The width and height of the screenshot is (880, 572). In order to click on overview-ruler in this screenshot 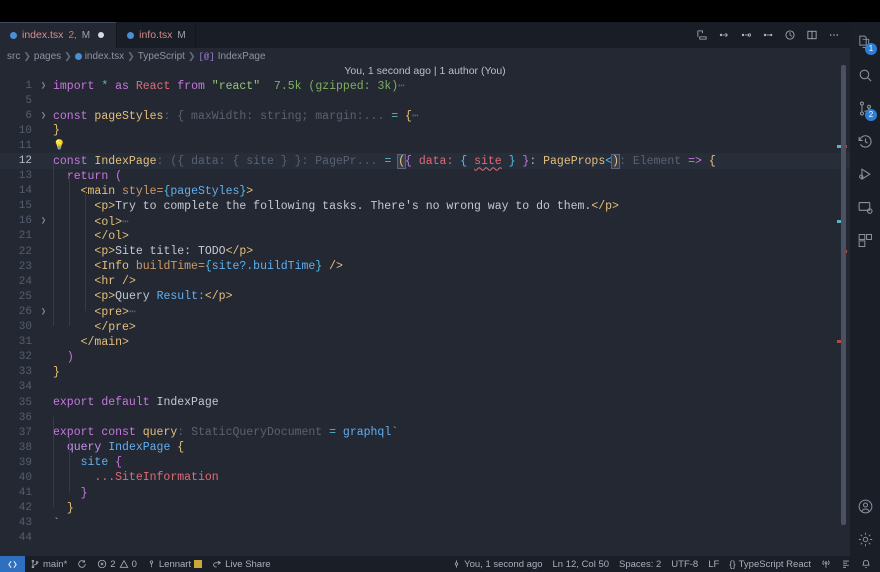, I will do `click(843, 310)`.